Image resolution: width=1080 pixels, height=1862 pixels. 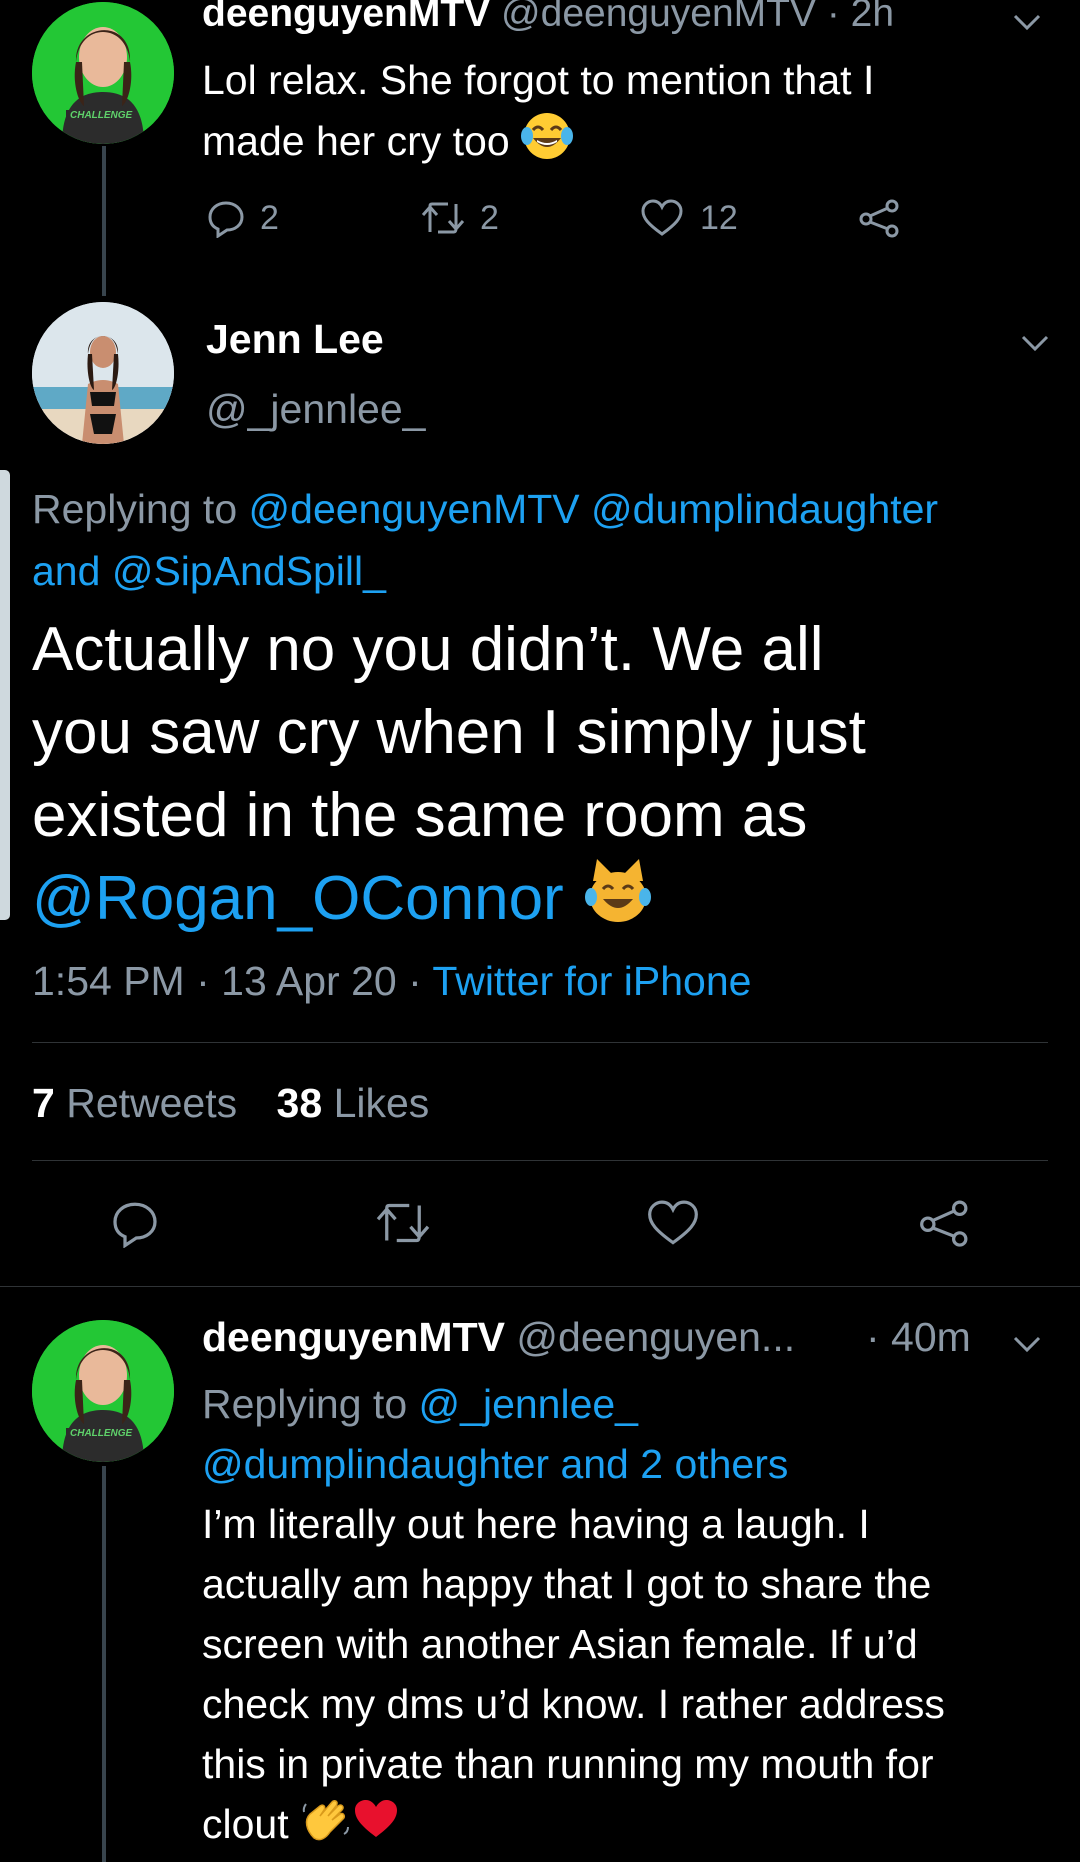 I want to click on replying-and: and, so click(x=66, y=571).